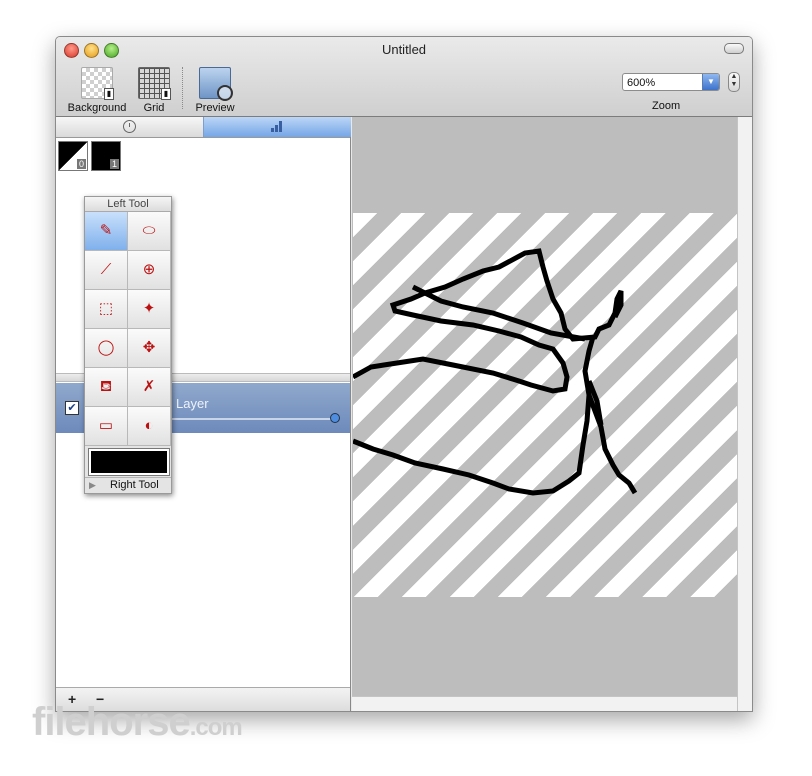 This screenshot has height=776, width=812. I want to click on ellipse-pencil-icon: ◐, so click(149, 425).